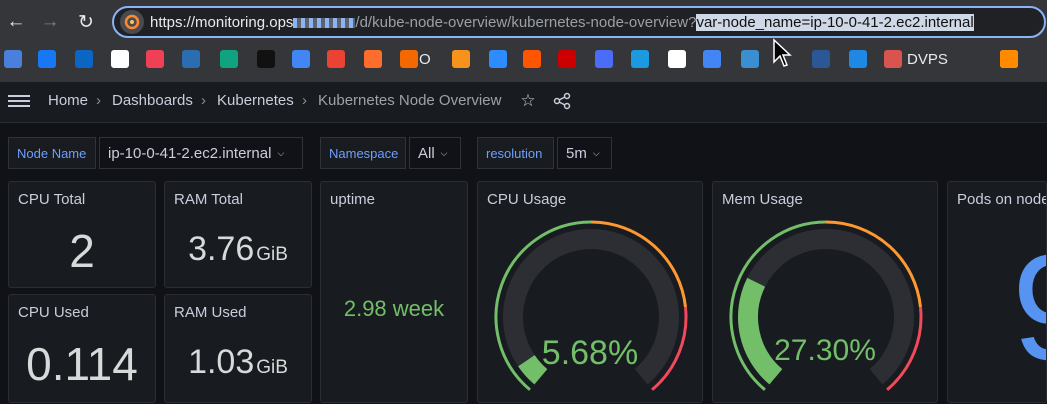 This screenshot has width=1047, height=404. Describe the element at coordinates (712, 59) in the screenshot. I see `translate-icon` at that location.